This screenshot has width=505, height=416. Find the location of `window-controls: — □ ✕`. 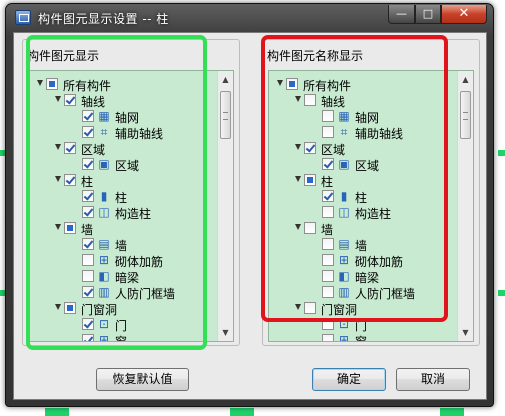

window-controls: — □ ✕ is located at coordinates (437, 14).